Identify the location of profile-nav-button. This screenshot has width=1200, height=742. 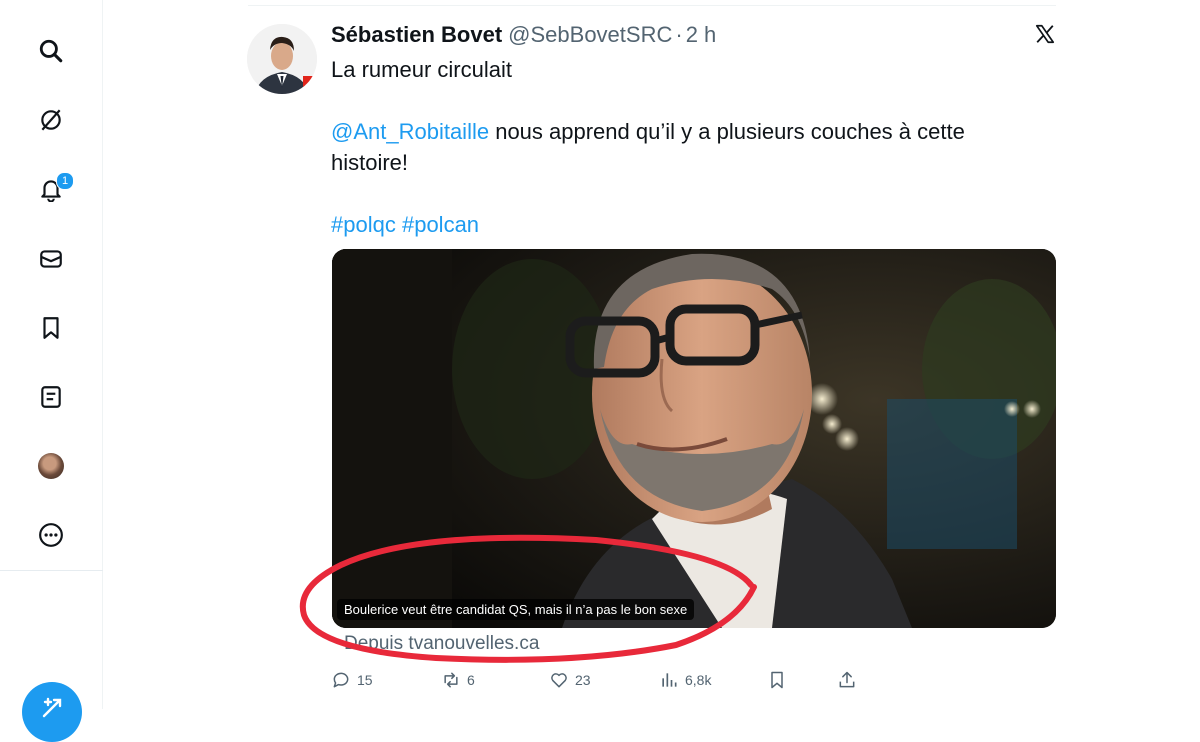
(51, 466).